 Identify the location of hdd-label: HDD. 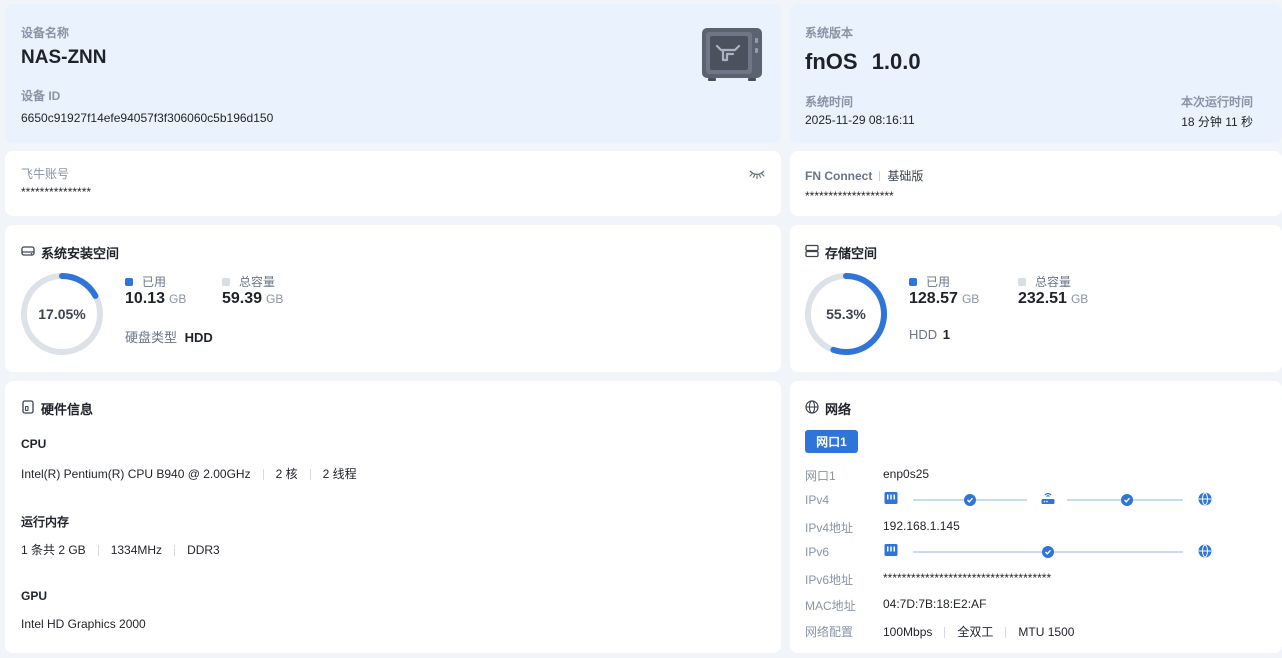
(923, 334).